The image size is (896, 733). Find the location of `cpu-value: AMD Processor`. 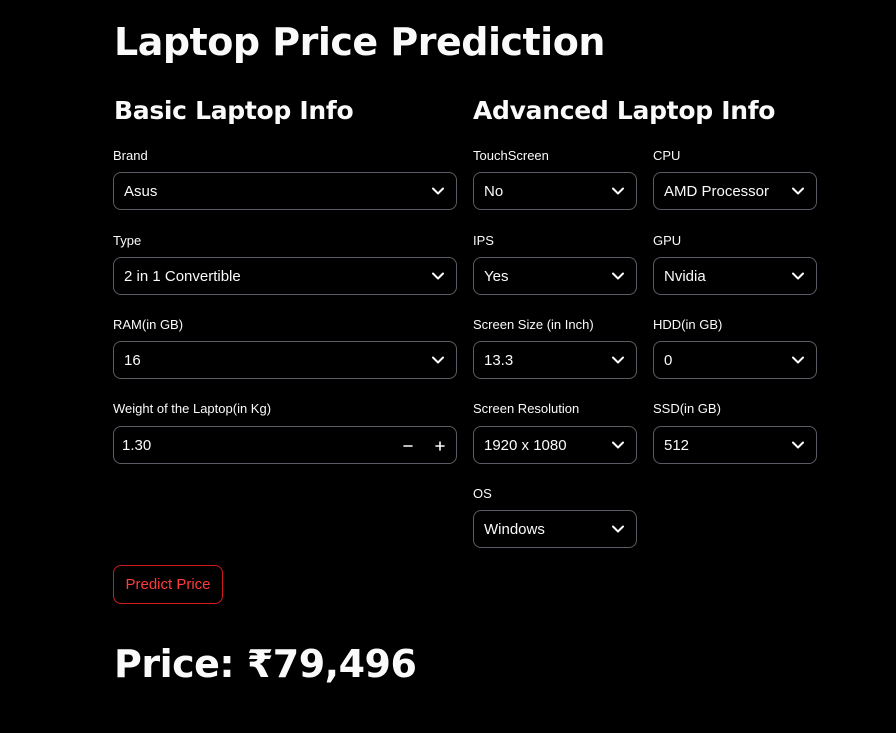

cpu-value: AMD Processor is located at coordinates (717, 191).